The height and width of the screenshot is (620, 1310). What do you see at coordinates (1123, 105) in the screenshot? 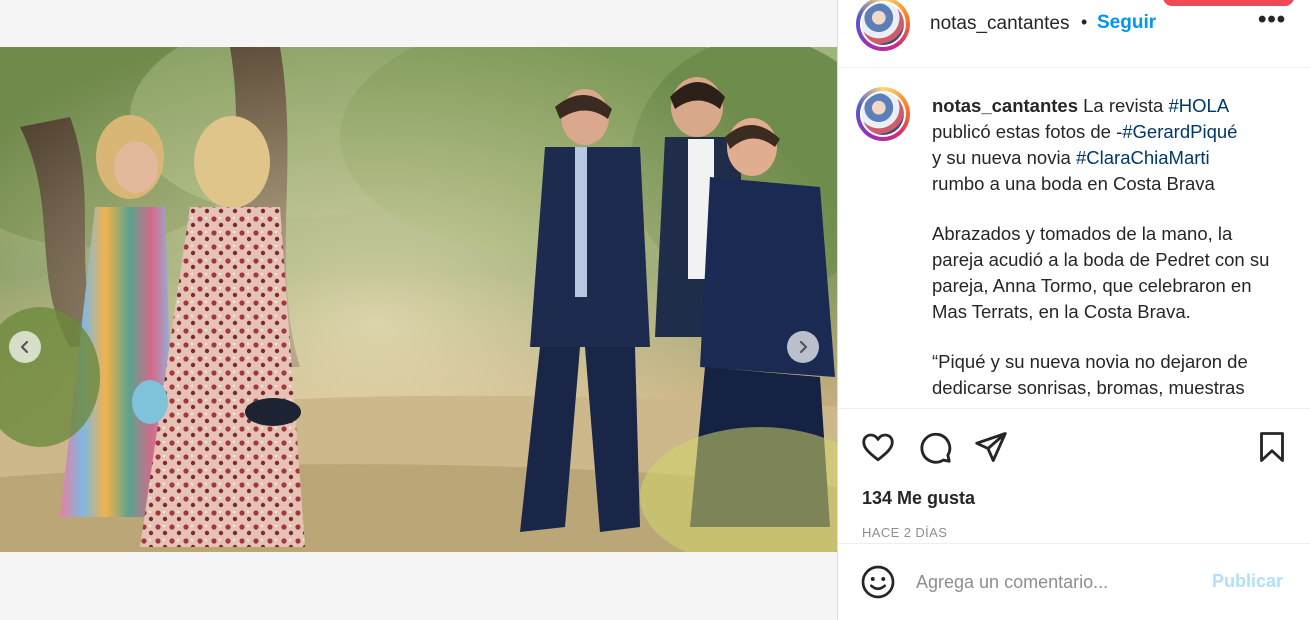
I see `caption-fragment: La revista` at bounding box center [1123, 105].